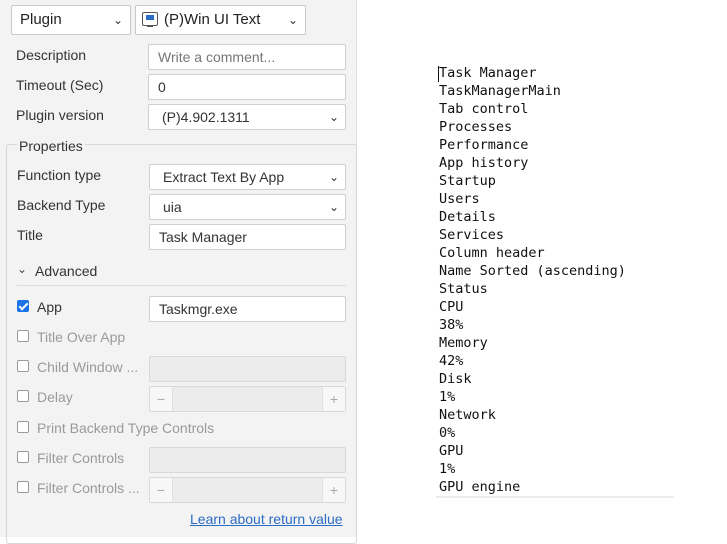 The height and width of the screenshot is (544, 727). I want to click on output-line: 0%, so click(447, 433).